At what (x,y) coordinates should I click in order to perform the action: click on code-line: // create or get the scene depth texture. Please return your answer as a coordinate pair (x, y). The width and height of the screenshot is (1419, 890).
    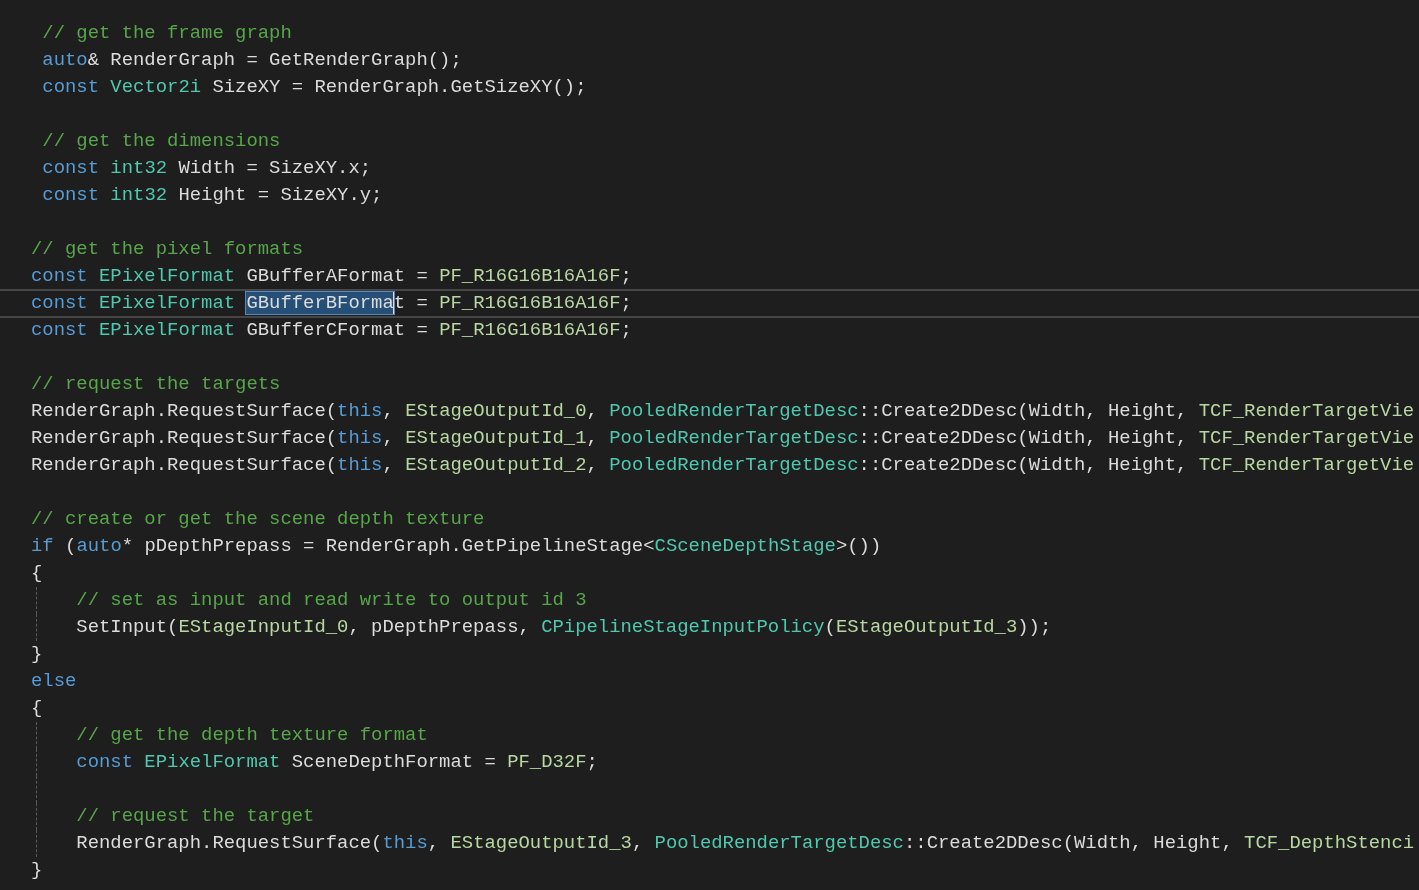
    Looking at the image, I should click on (258, 519).